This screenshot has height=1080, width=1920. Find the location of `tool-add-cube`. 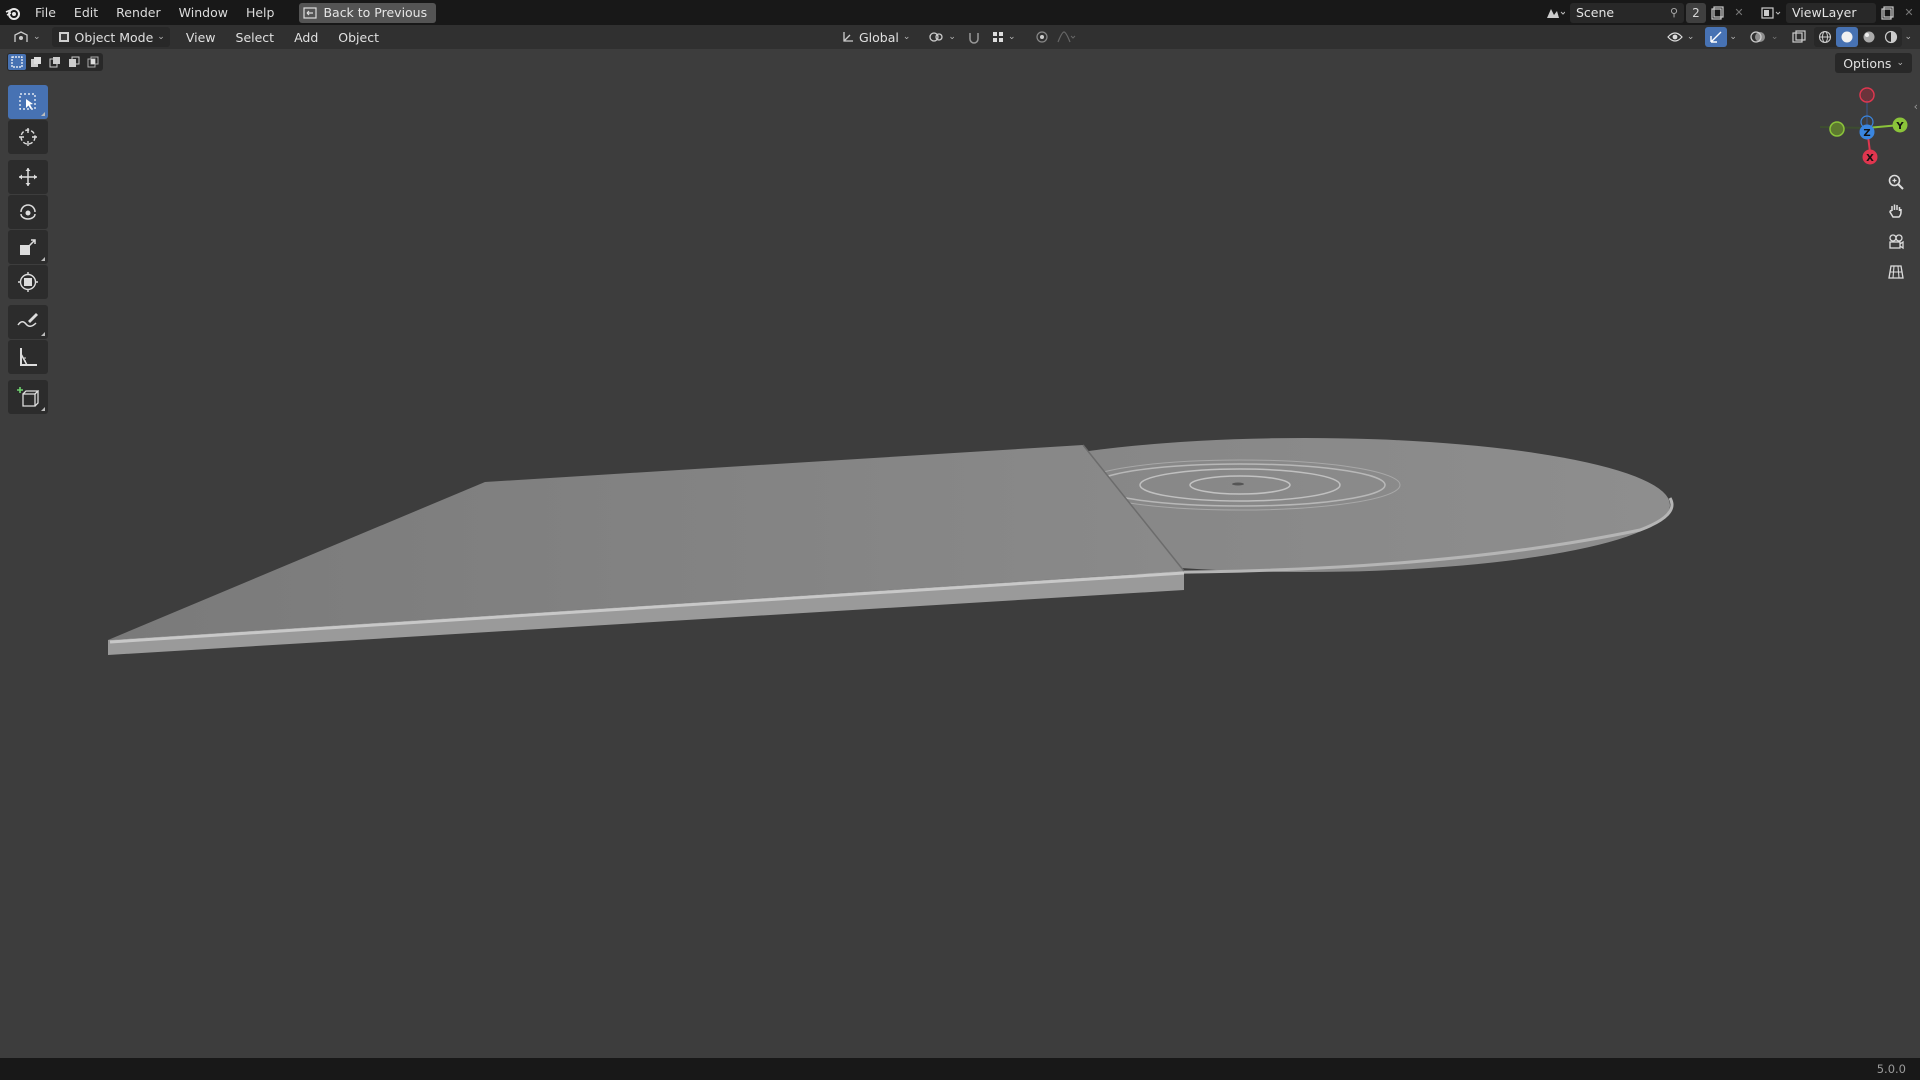

tool-add-cube is located at coordinates (28, 397).